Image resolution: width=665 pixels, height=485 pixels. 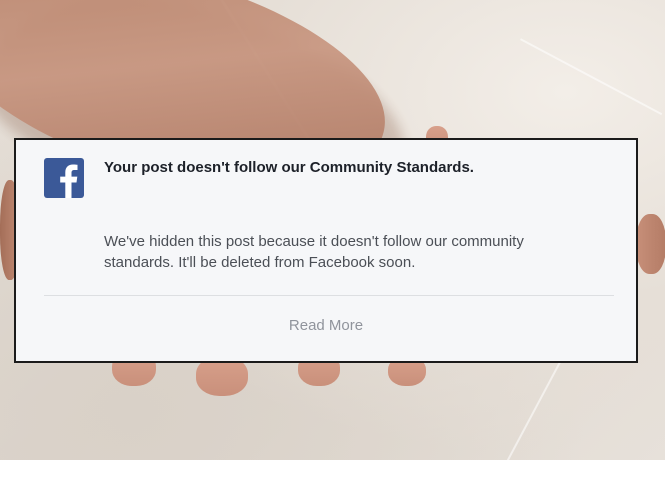 I want to click on thumb, so click(x=650, y=244).